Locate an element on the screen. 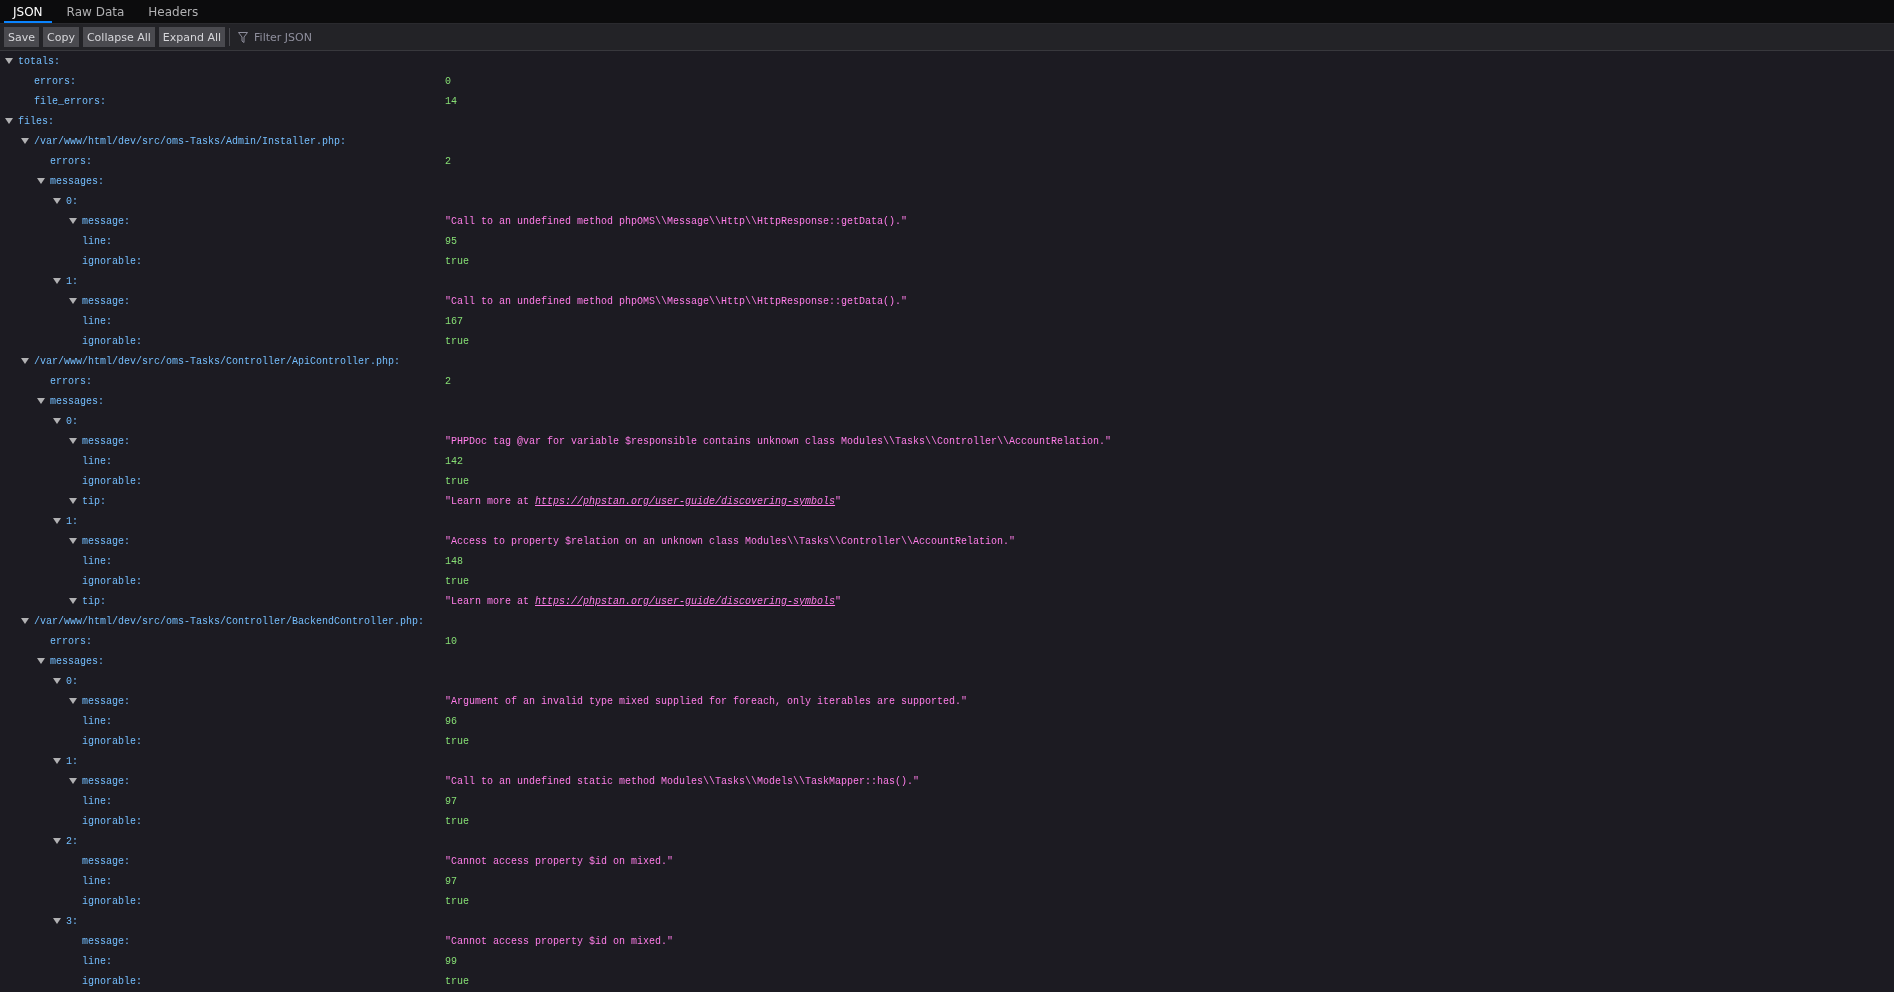 The height and width of the screenshot is (992, 1894). toolbar-button: Collapse All is located at coordinates (118, 37).